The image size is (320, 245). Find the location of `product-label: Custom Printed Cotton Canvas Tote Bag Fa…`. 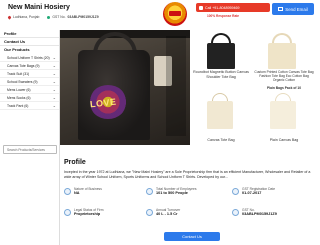

product-label: Custom Printed Cotton Canvas Tote Bag Fa… is located at coordinates (284, 76).